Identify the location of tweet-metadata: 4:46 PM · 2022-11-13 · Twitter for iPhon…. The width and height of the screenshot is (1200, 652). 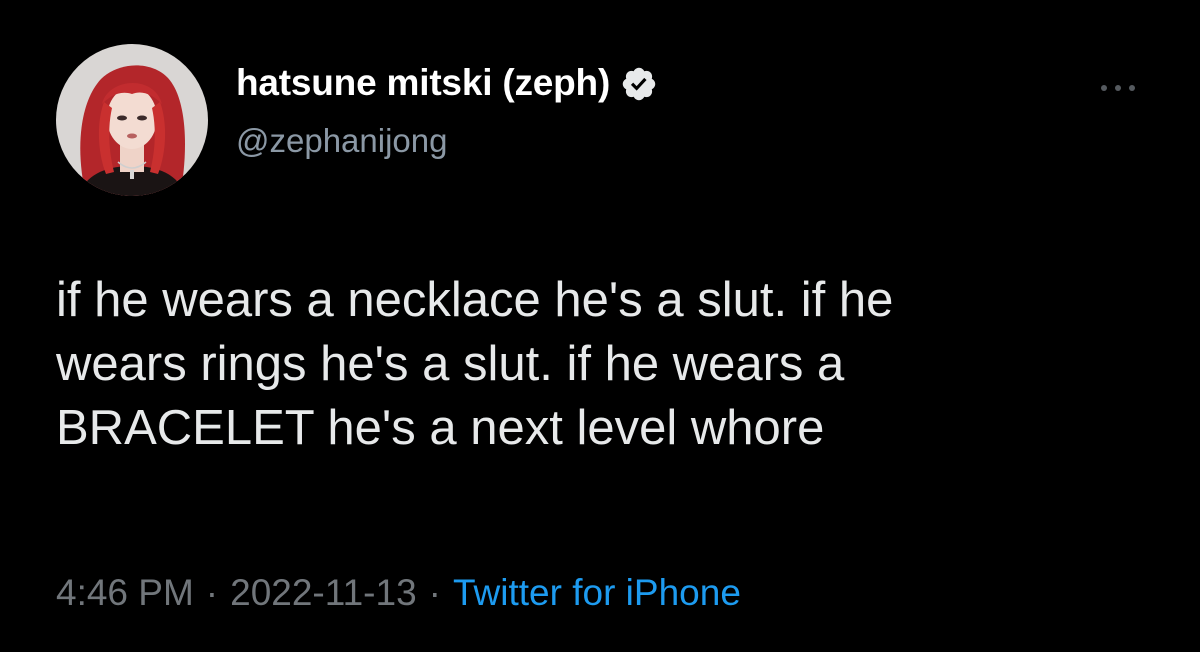
(398, 592).